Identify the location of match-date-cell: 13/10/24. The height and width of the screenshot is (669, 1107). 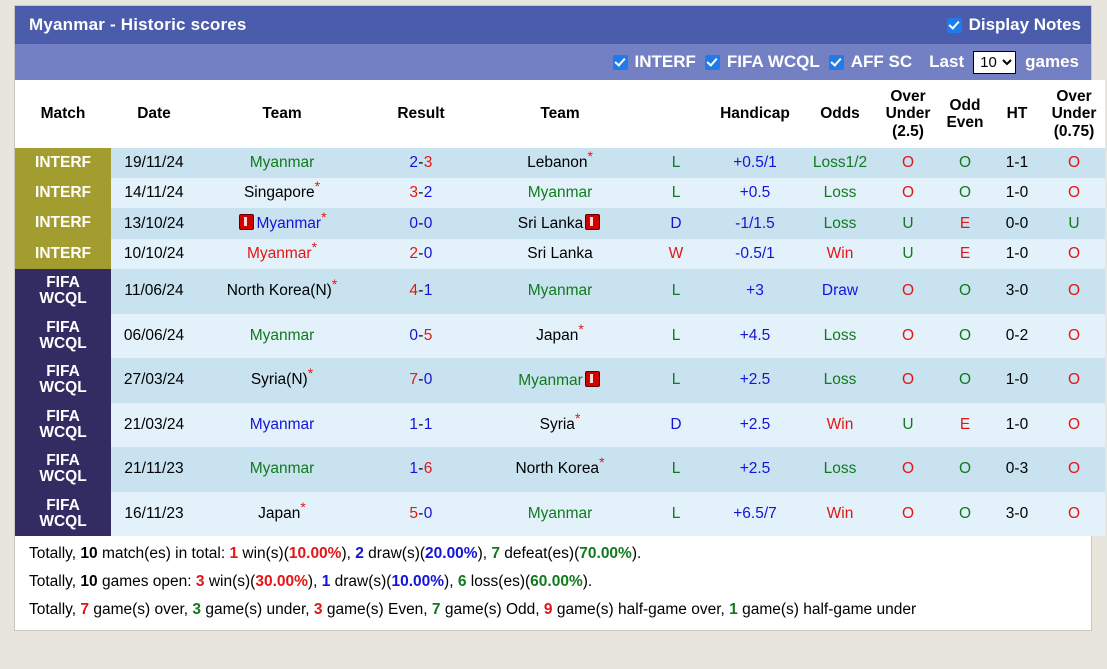
(154, 223).